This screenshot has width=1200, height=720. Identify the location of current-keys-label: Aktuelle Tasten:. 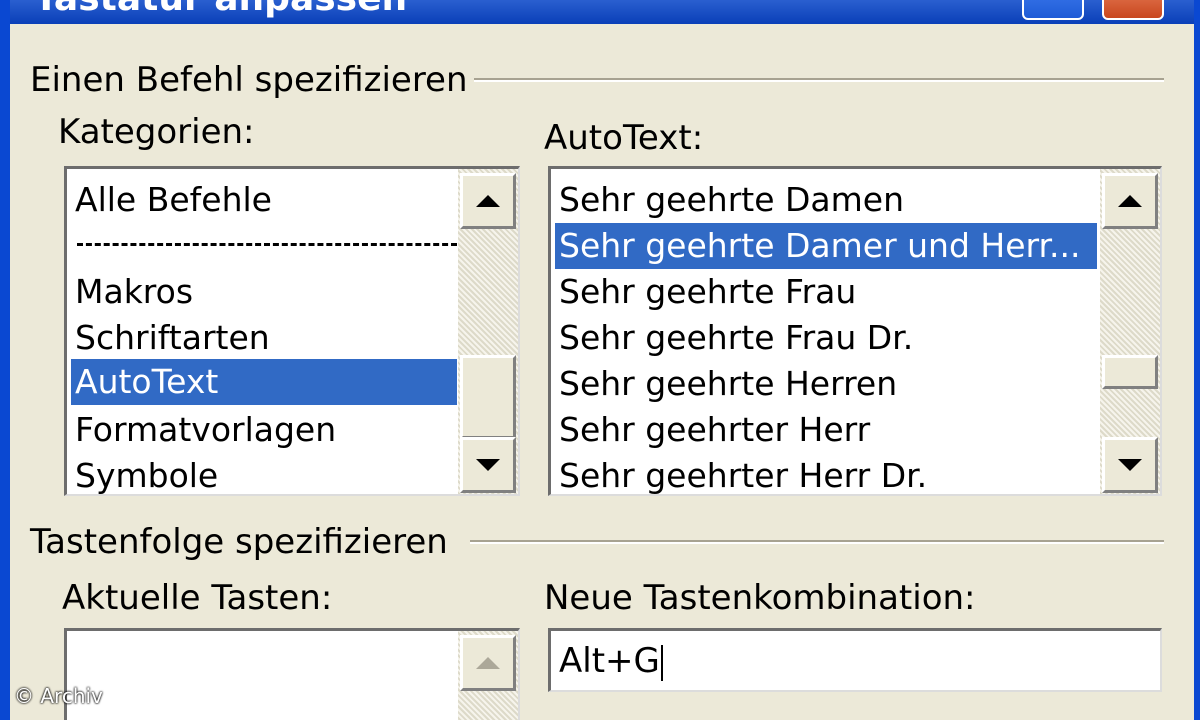
(197, 598).